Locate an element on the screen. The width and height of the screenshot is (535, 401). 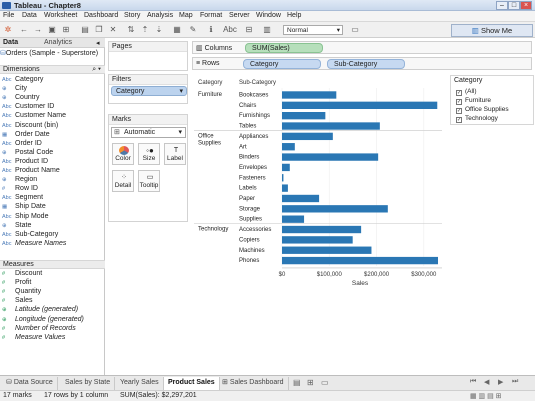
field-item: ▦ Order Date is located at coordinates (26, 134).